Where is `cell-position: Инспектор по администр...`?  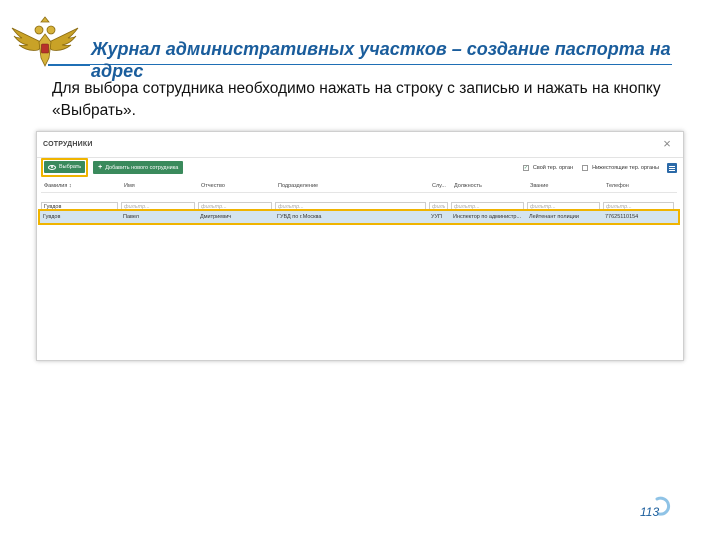 cell-position: Инспектор по администр... is located at coordinates (487, 217).